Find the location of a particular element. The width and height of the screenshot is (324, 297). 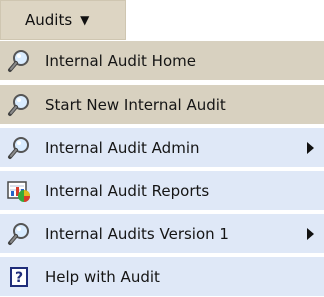

menu-bar: Audits ▼ is located at coordinates (162, 20).